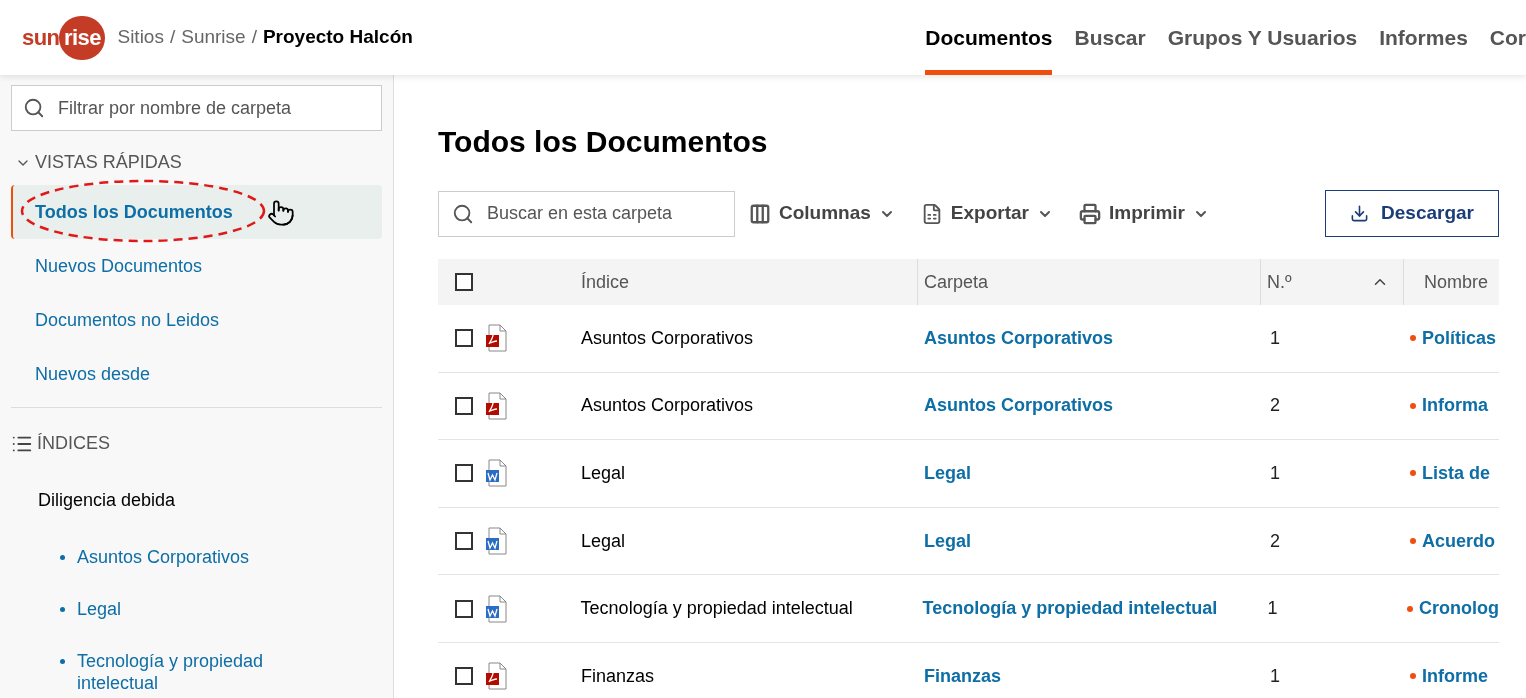 The width and height of the screenshot is (1526, 698). Describe the element at coordinates (140, 37) in the screenshot. I see `breadcrumb-link: Sitios` at that location.